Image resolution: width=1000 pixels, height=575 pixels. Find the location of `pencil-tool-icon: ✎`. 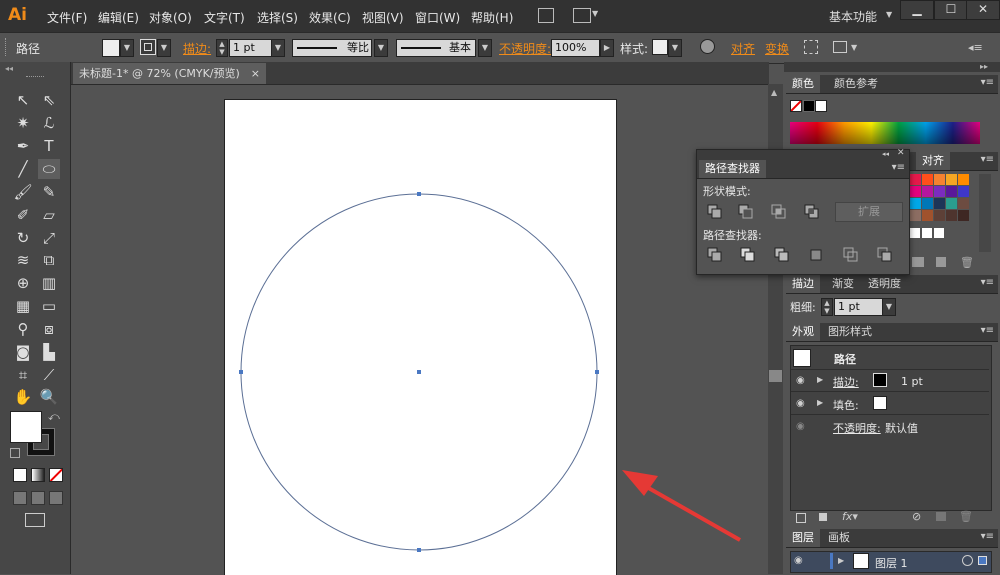

pencil-tool-icon: ✎ is located at coordinates (49, 192).